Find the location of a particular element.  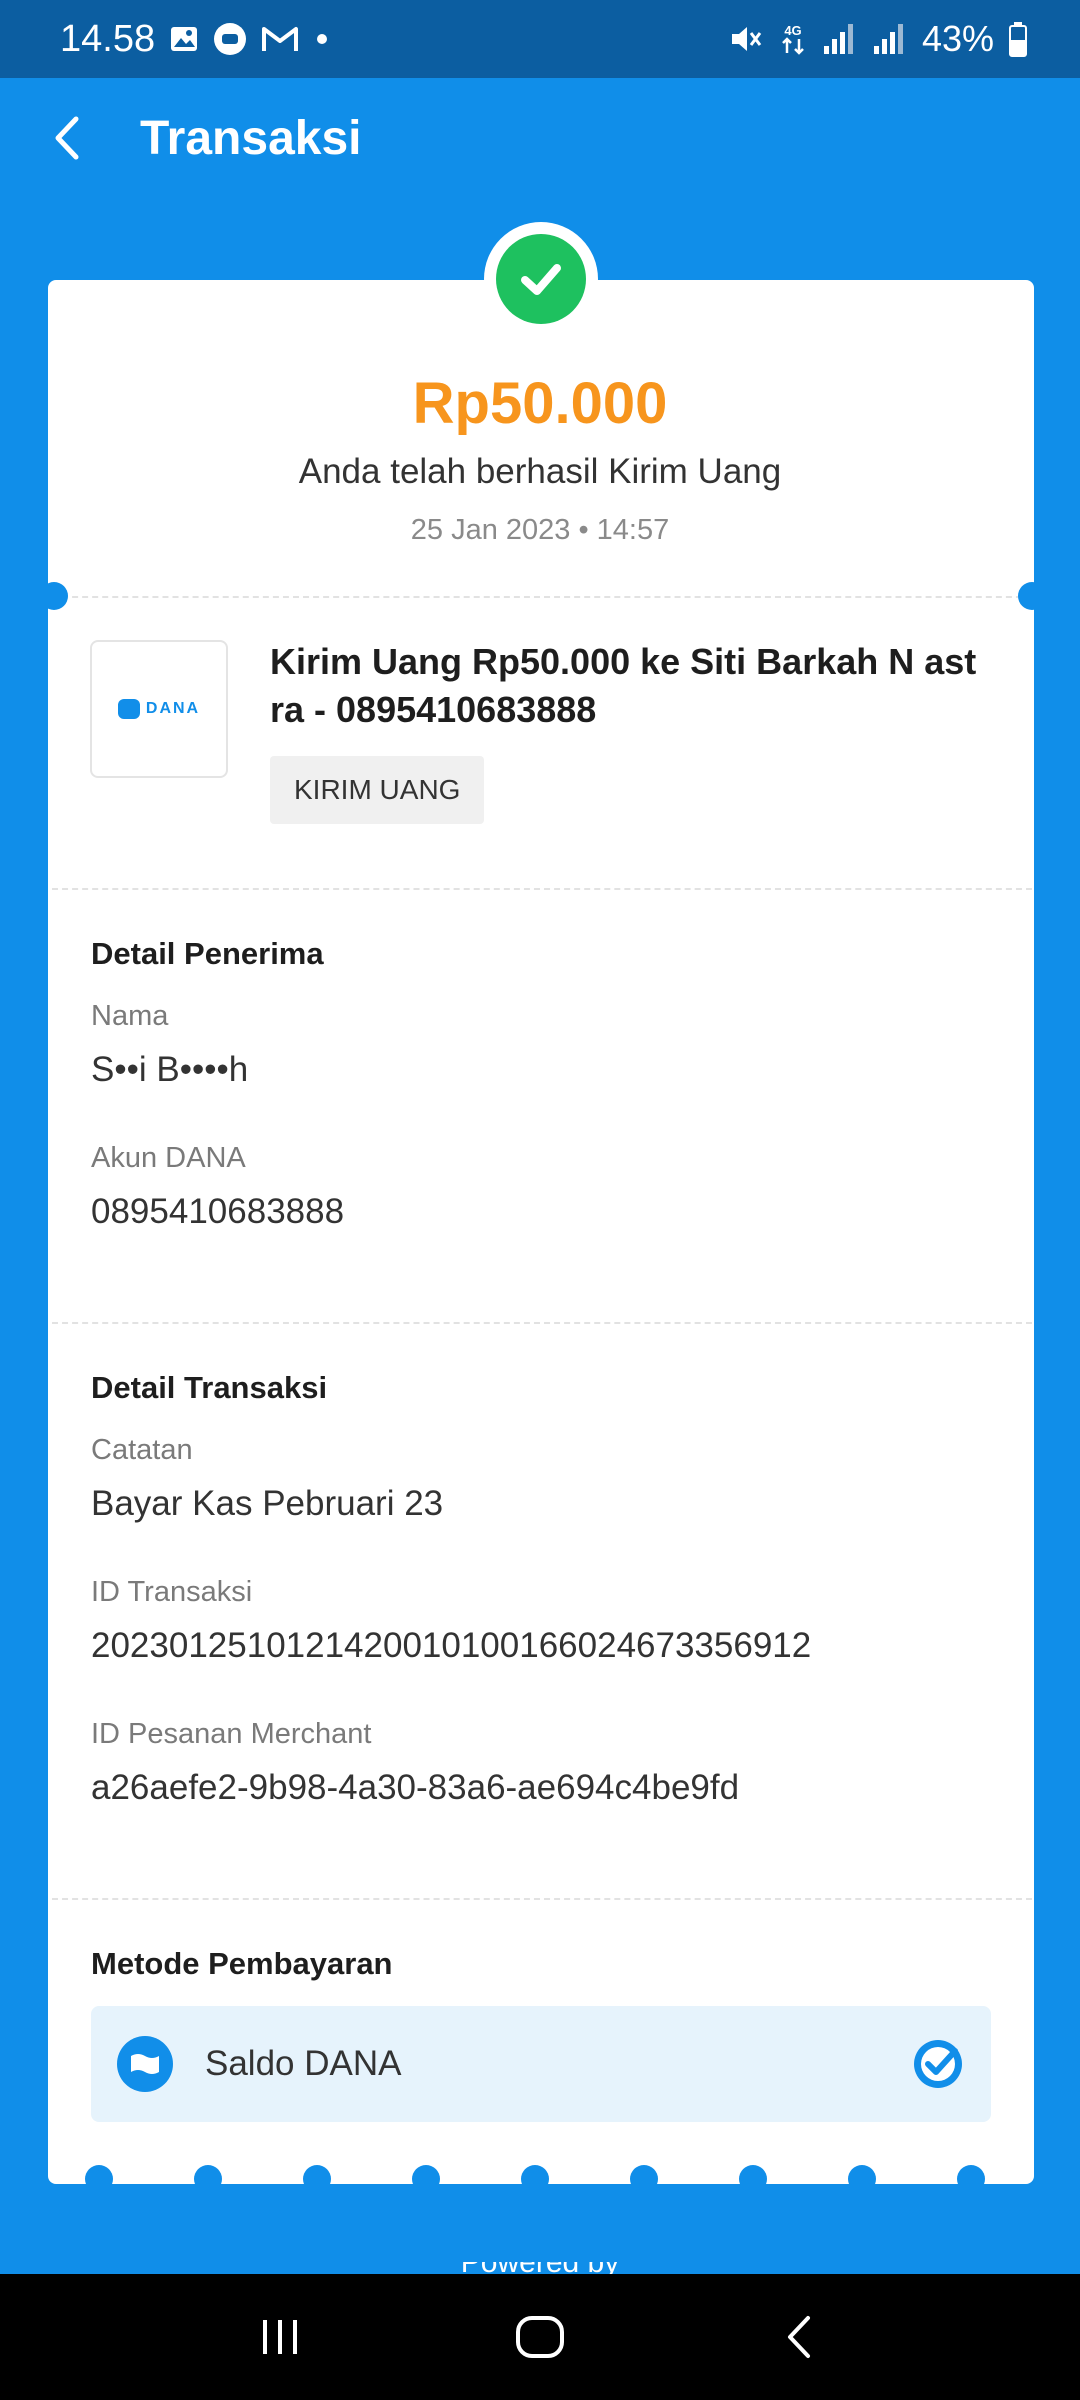

battery-percentage: 43% is located at coordinates (957, 38).